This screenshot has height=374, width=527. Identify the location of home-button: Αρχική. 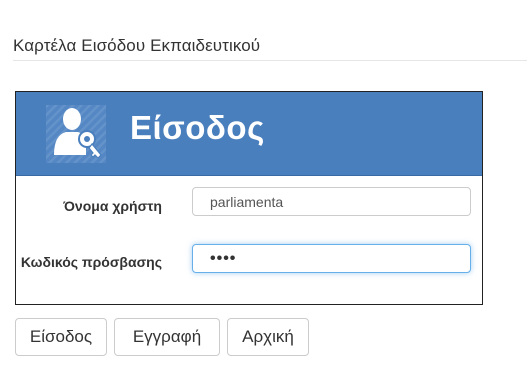
(268, 337).